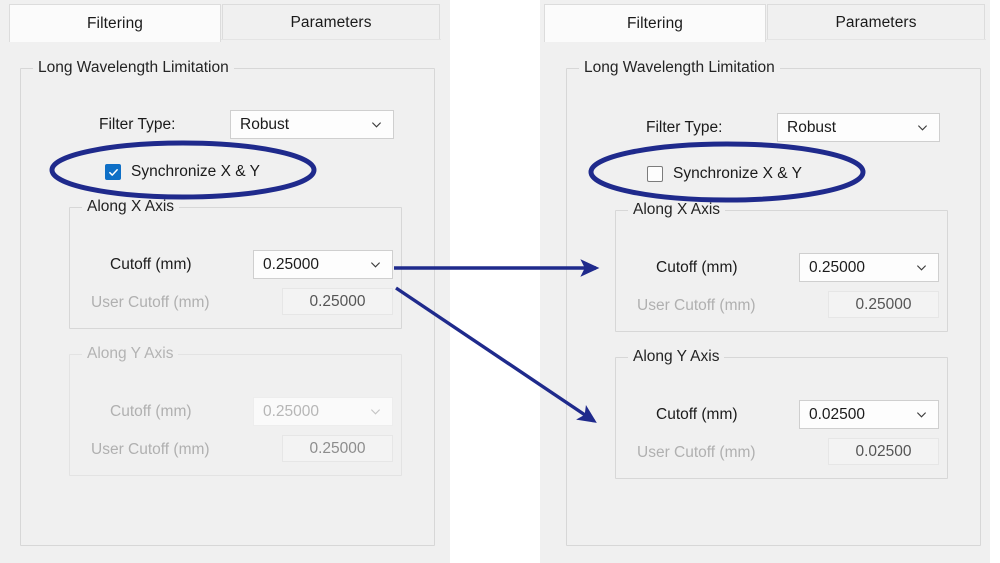  I want to click on y-user-cutoff-textbox: 0.25000, so click(337, 448).